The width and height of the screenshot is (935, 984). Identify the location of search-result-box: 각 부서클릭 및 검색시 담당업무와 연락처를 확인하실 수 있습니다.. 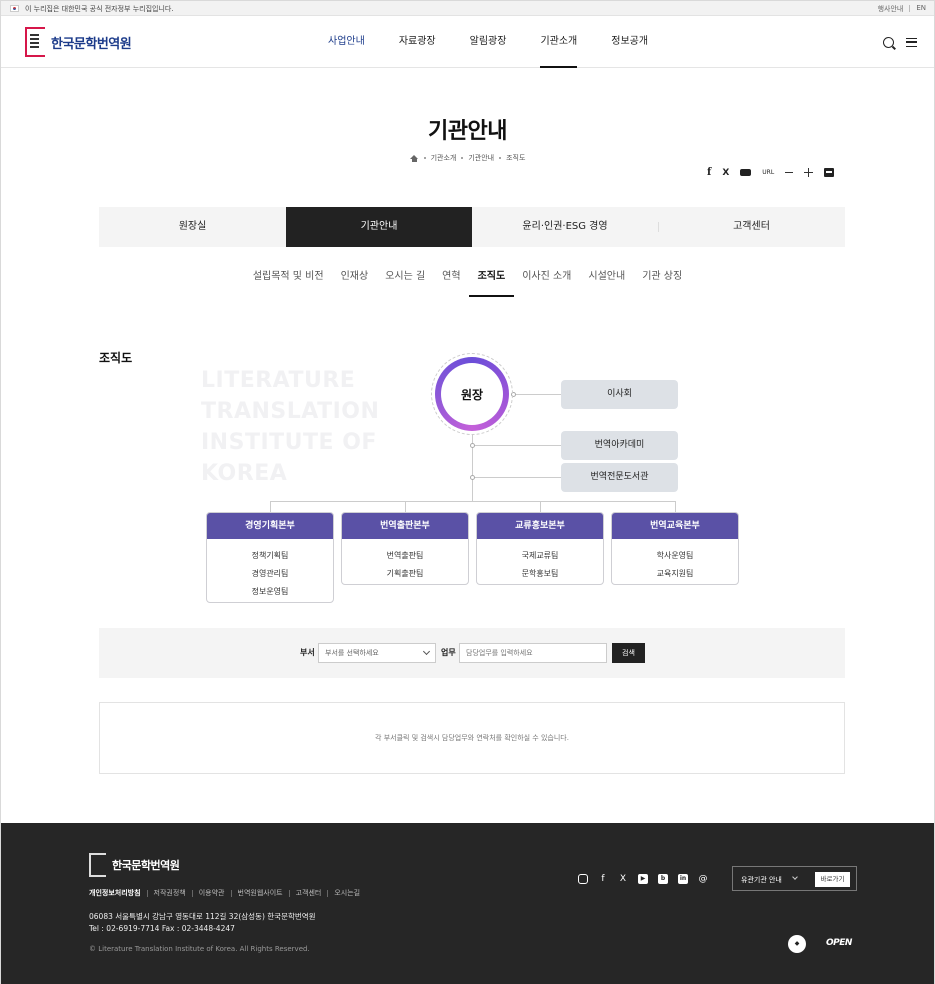
(472, 738).